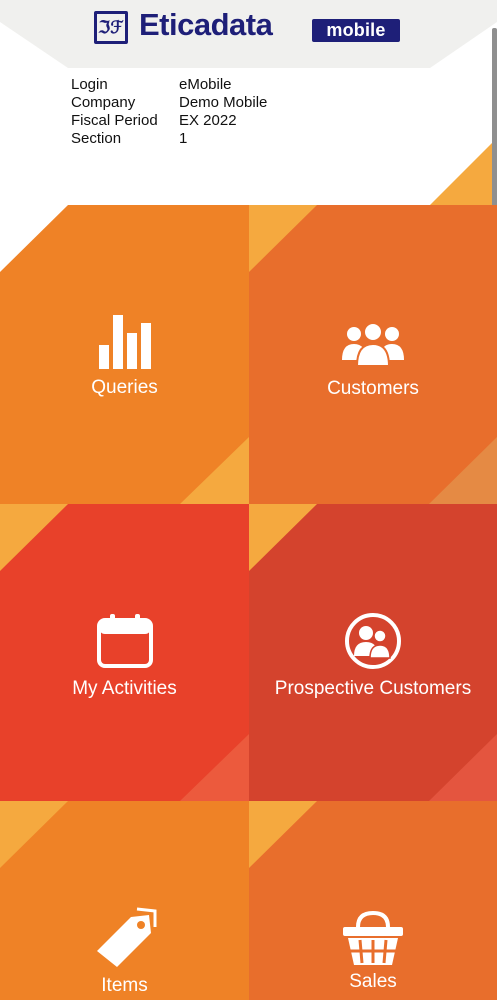 The width and height of the screenshot is (497, 1000). Describe the element at coordinates (126, 937) in the screenshot. I see `tag-icon` at that location.